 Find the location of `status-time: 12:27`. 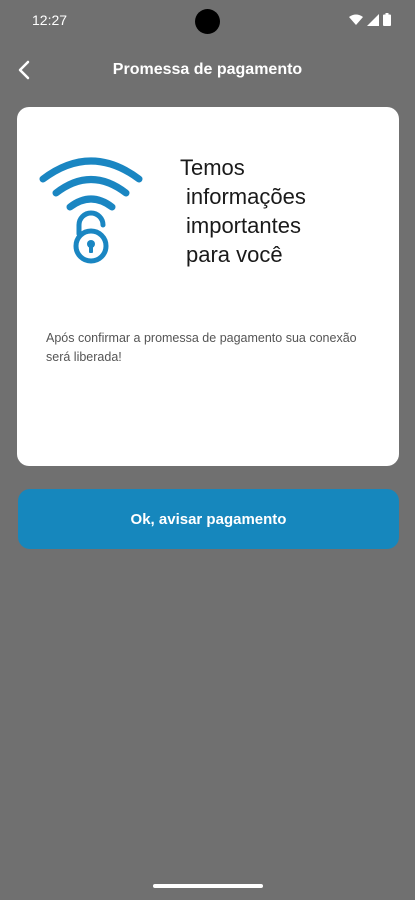

status-time: 12:27 is located at coordinates (50, 20).